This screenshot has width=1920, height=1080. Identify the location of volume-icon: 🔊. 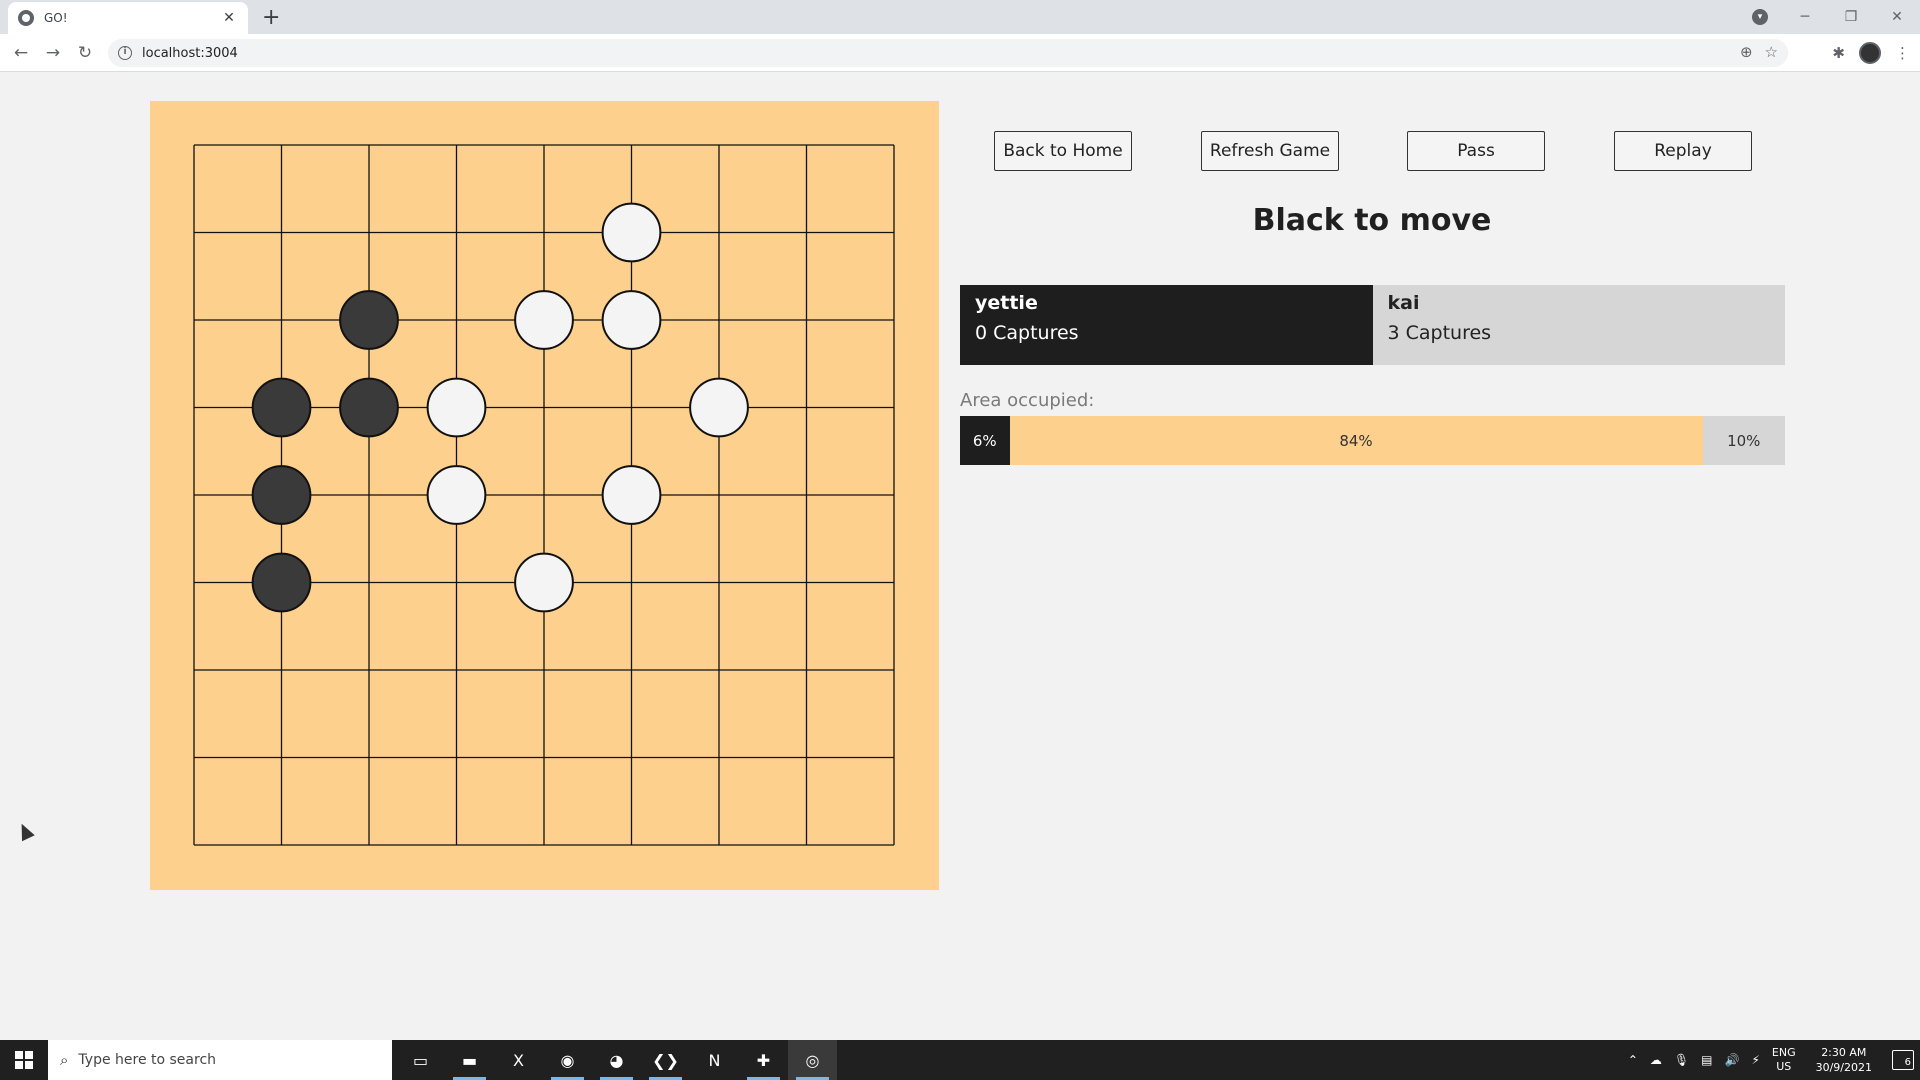
(1732, 1060).